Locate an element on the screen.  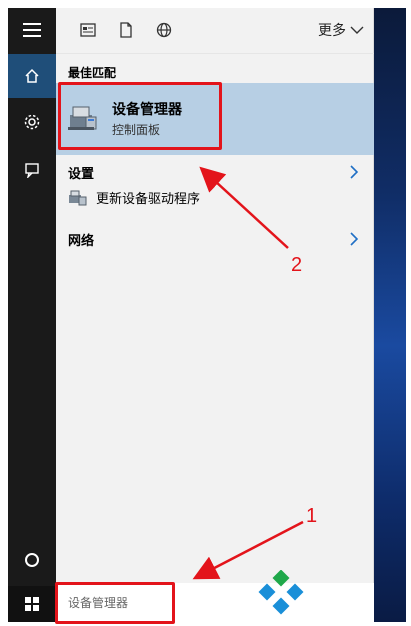
globe-icon is located at coordinates (164, 30).